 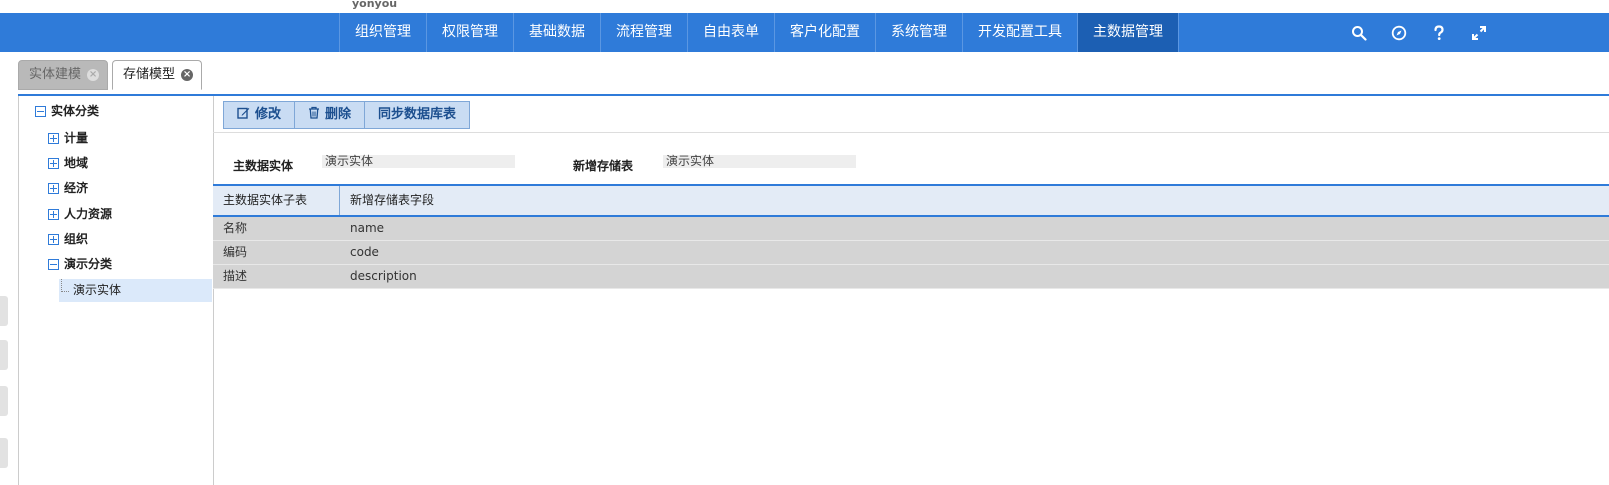 I want to click on left-edge-handles, so click(x=4, y=390).